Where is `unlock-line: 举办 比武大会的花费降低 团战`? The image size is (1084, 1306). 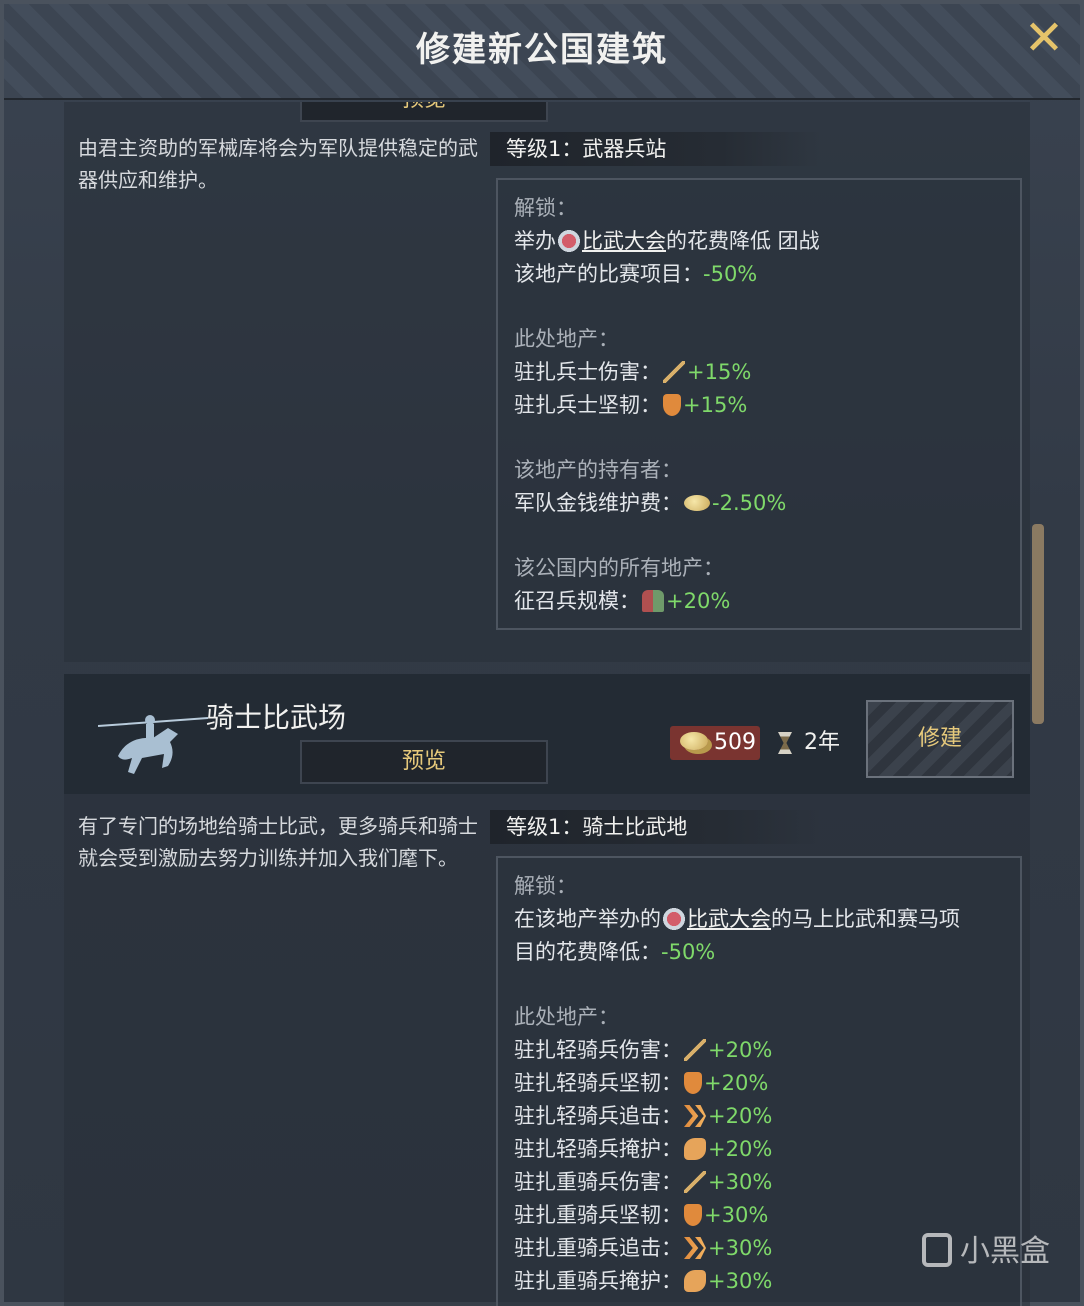
unlock-line: 举办 比武大会的花费降低 团战 is located at coordinates (759, 241).